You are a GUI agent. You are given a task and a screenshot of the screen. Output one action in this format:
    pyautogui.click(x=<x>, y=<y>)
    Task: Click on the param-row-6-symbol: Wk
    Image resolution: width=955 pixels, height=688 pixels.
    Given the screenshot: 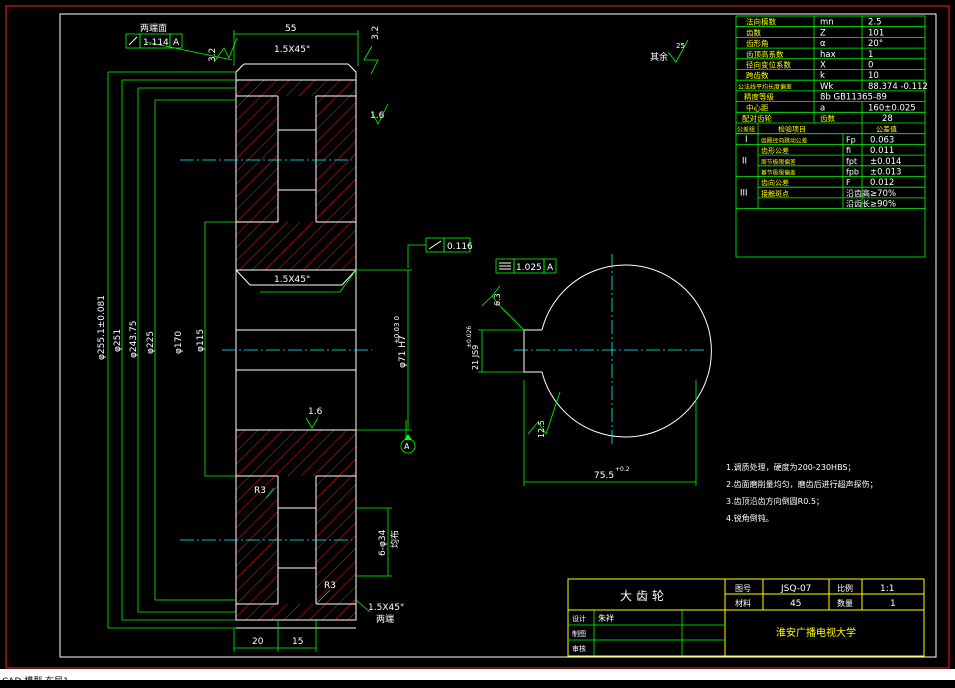 What is the action you would take?
    pyautogui.click(x=826, y=87)
    